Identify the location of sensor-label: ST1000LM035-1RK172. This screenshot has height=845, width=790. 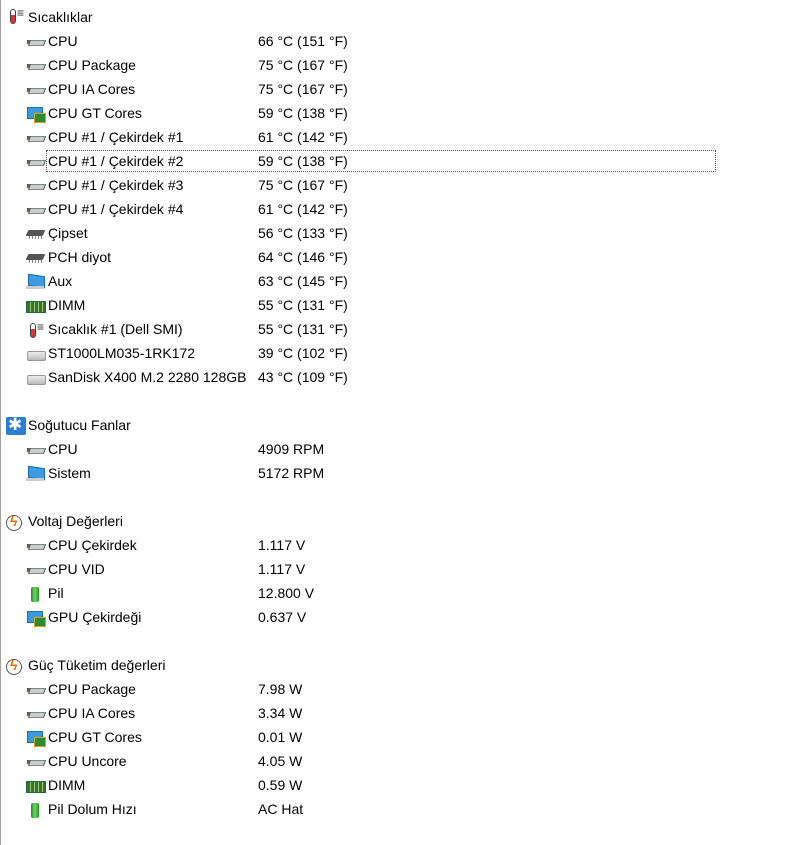
(122, 353).